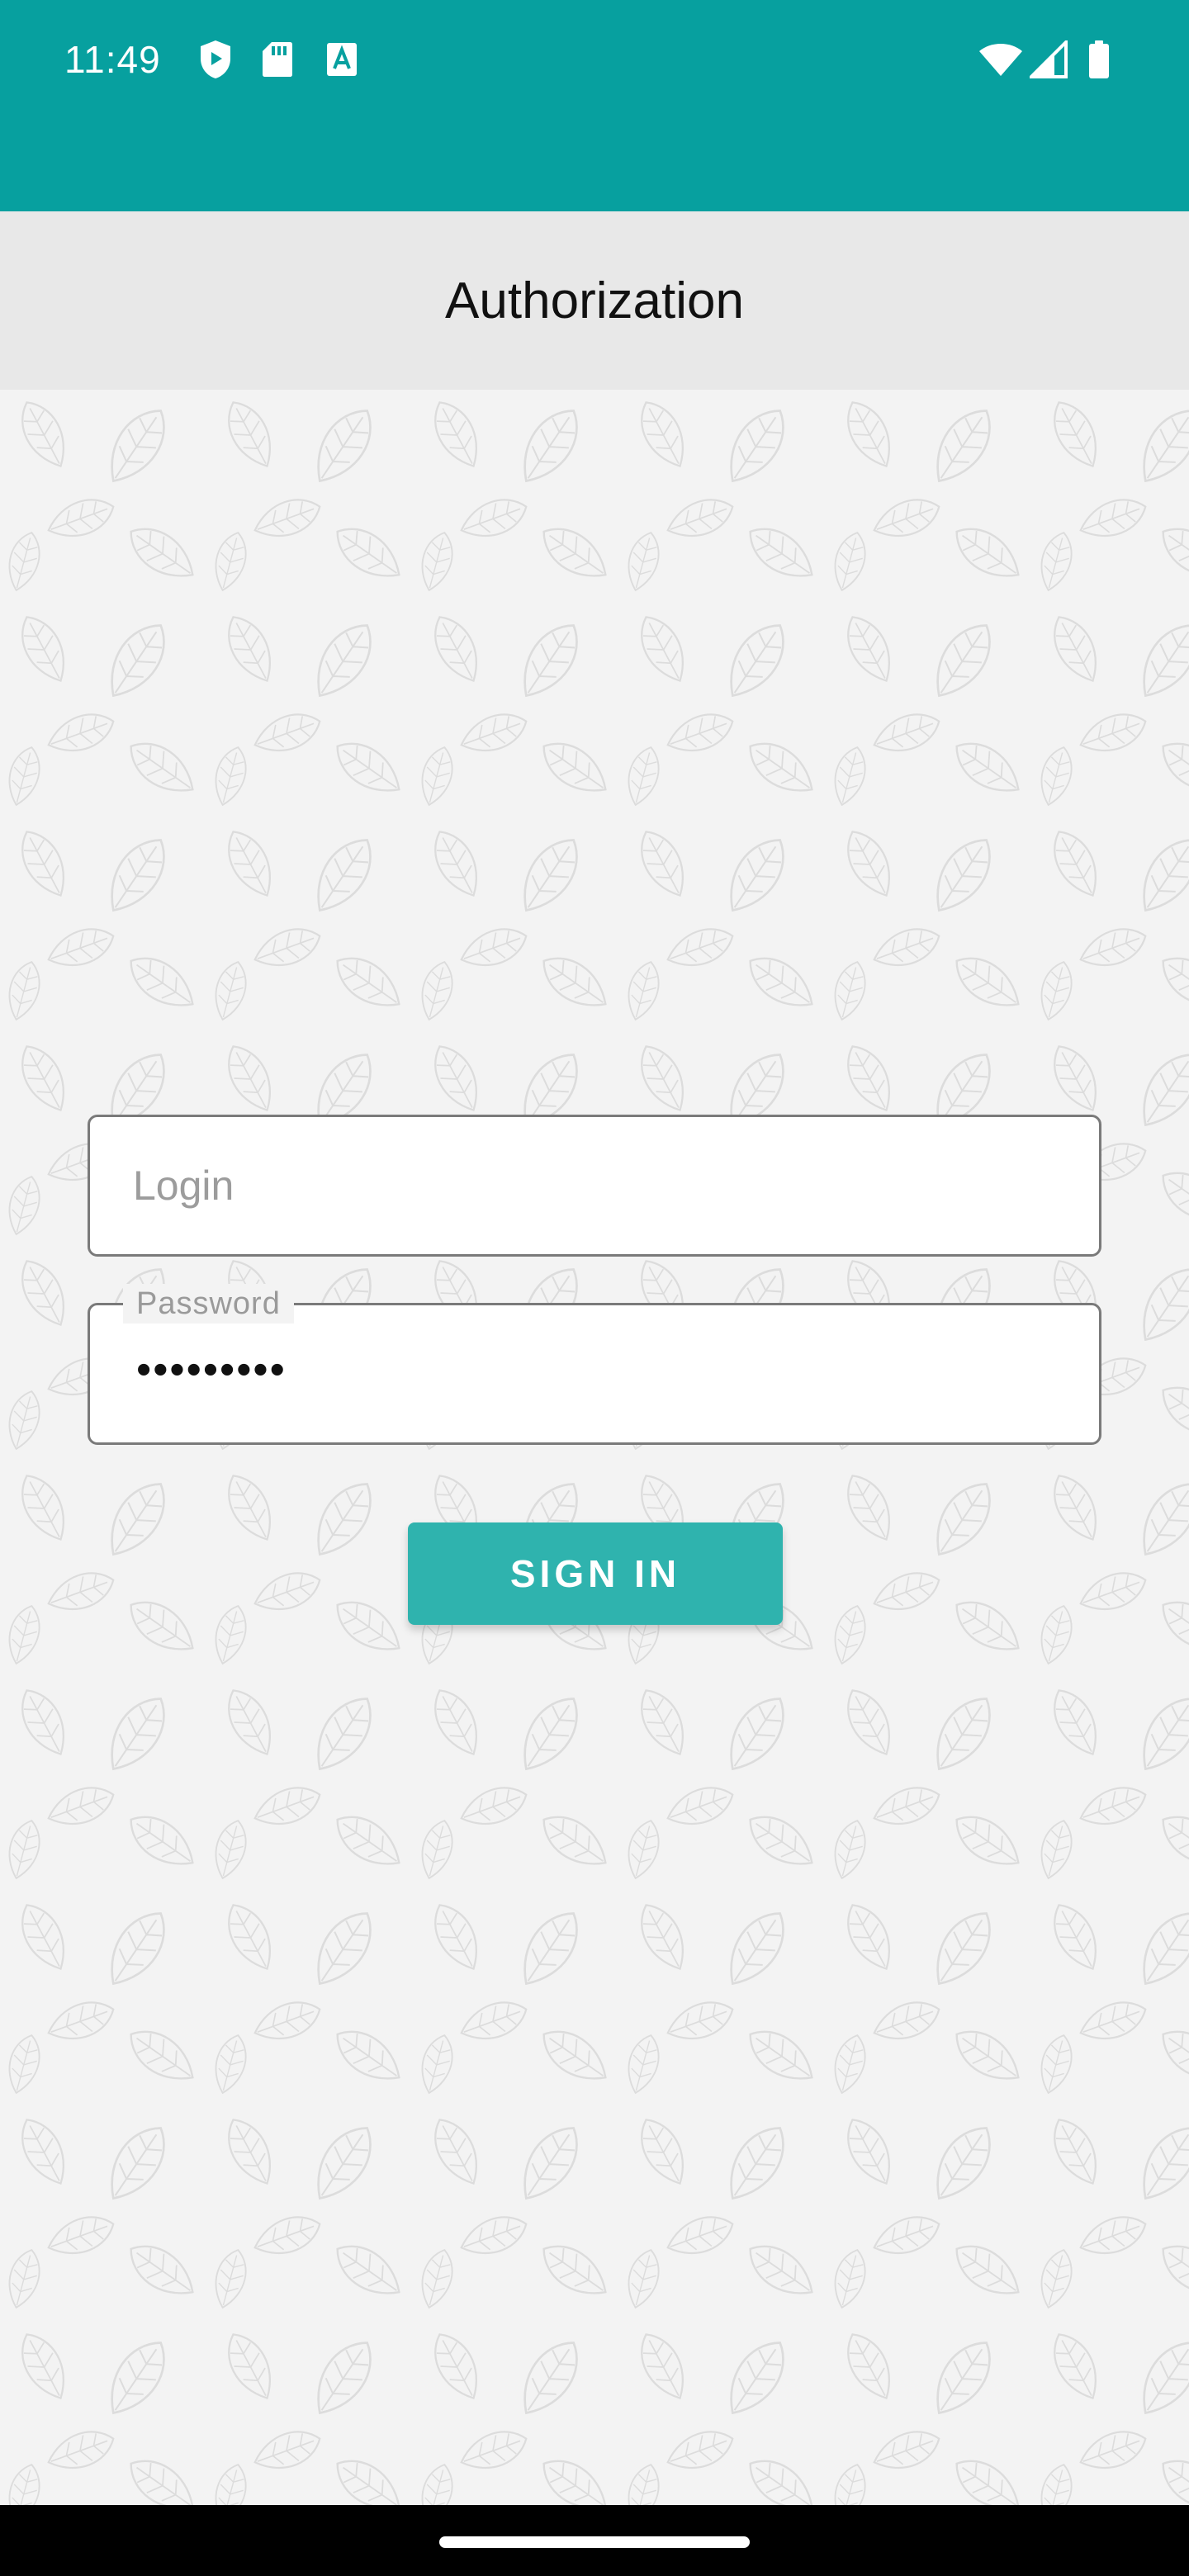 The height and width of the screenshot is (2576, 1189). Describe the element at coordinates (1001, 59) in the screenshot. I see `wifi-icon` at that location.